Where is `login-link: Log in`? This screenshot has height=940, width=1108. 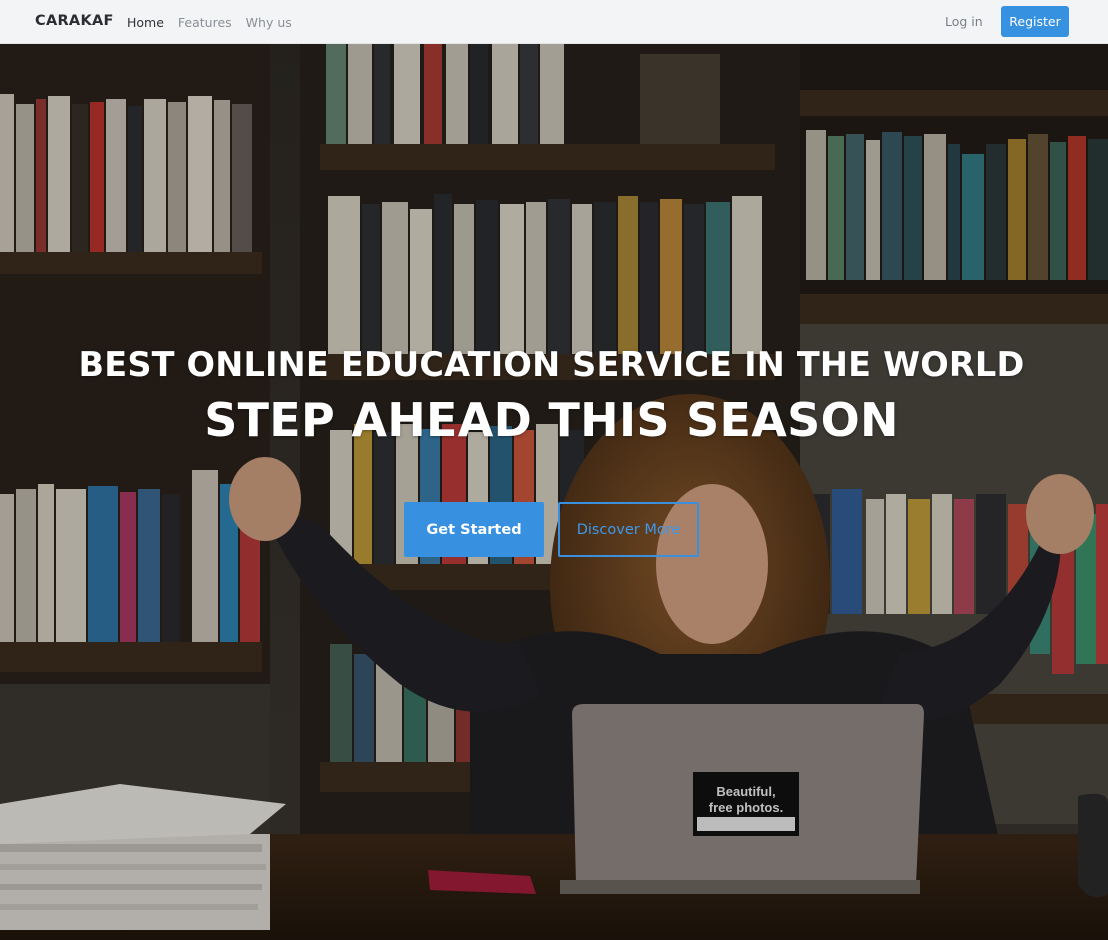
login-link: Log in is located at coordinates (964, 21).